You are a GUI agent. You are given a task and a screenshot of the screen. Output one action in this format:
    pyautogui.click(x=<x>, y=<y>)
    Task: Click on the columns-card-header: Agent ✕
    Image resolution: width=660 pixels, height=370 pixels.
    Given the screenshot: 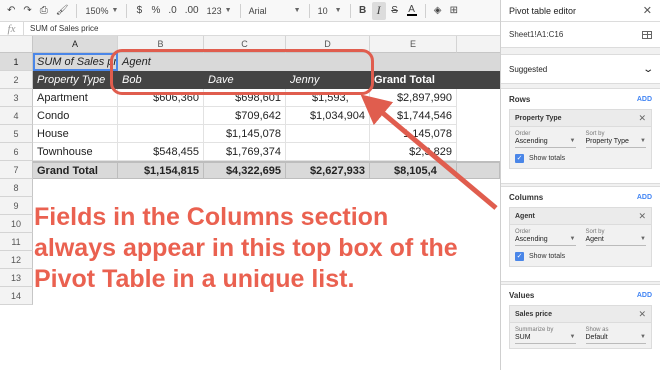 What is the action you would take?
    pyautogui.click(x=580, y=216)
    